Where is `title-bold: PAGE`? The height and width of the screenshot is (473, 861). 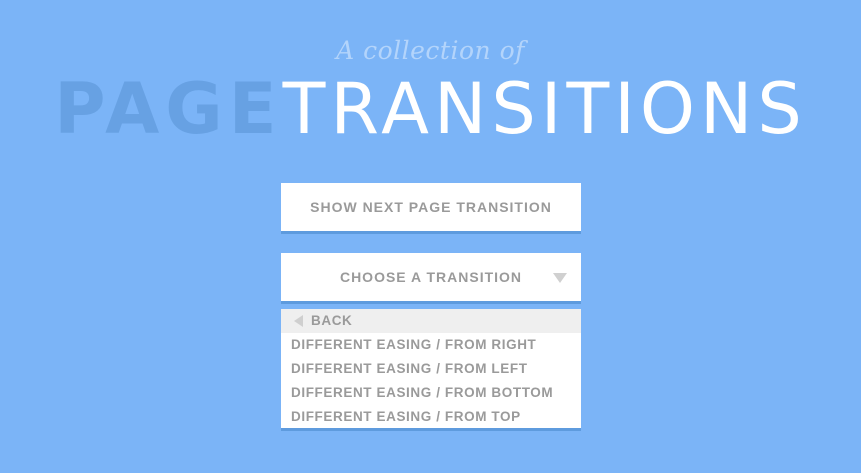 title-bold: PAGE is located at coordinates (168, 109).